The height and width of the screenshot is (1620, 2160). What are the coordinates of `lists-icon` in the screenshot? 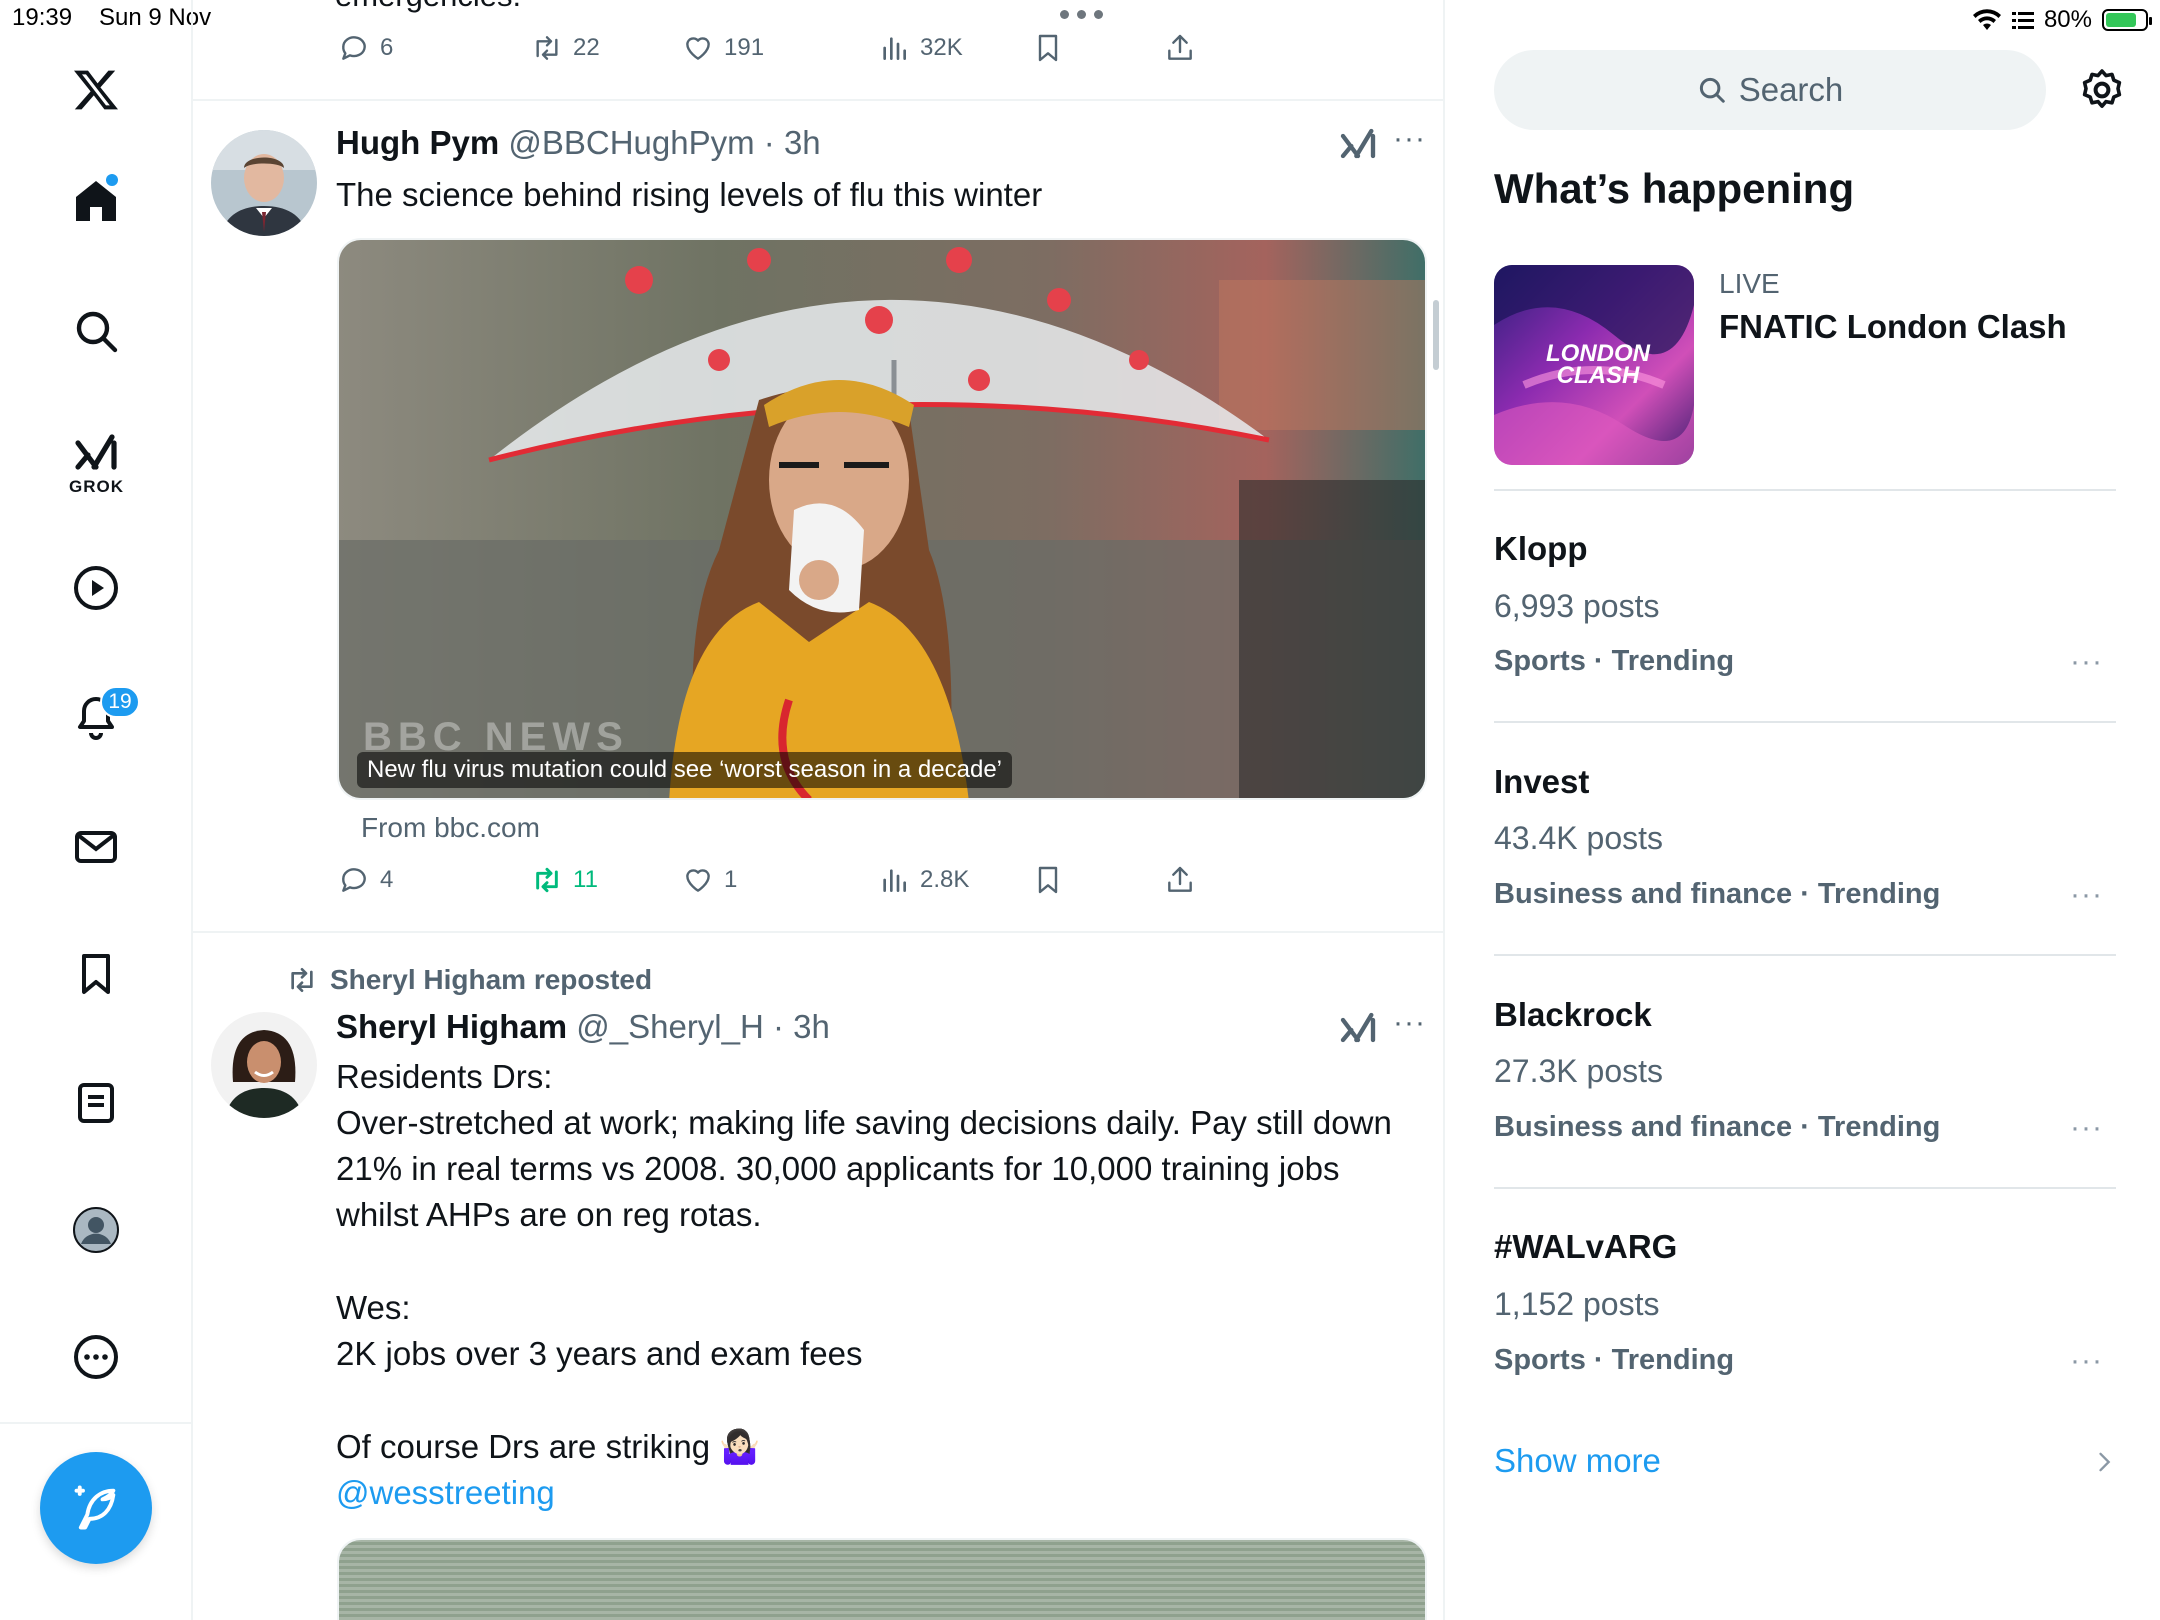 It's located at (96, 1103).